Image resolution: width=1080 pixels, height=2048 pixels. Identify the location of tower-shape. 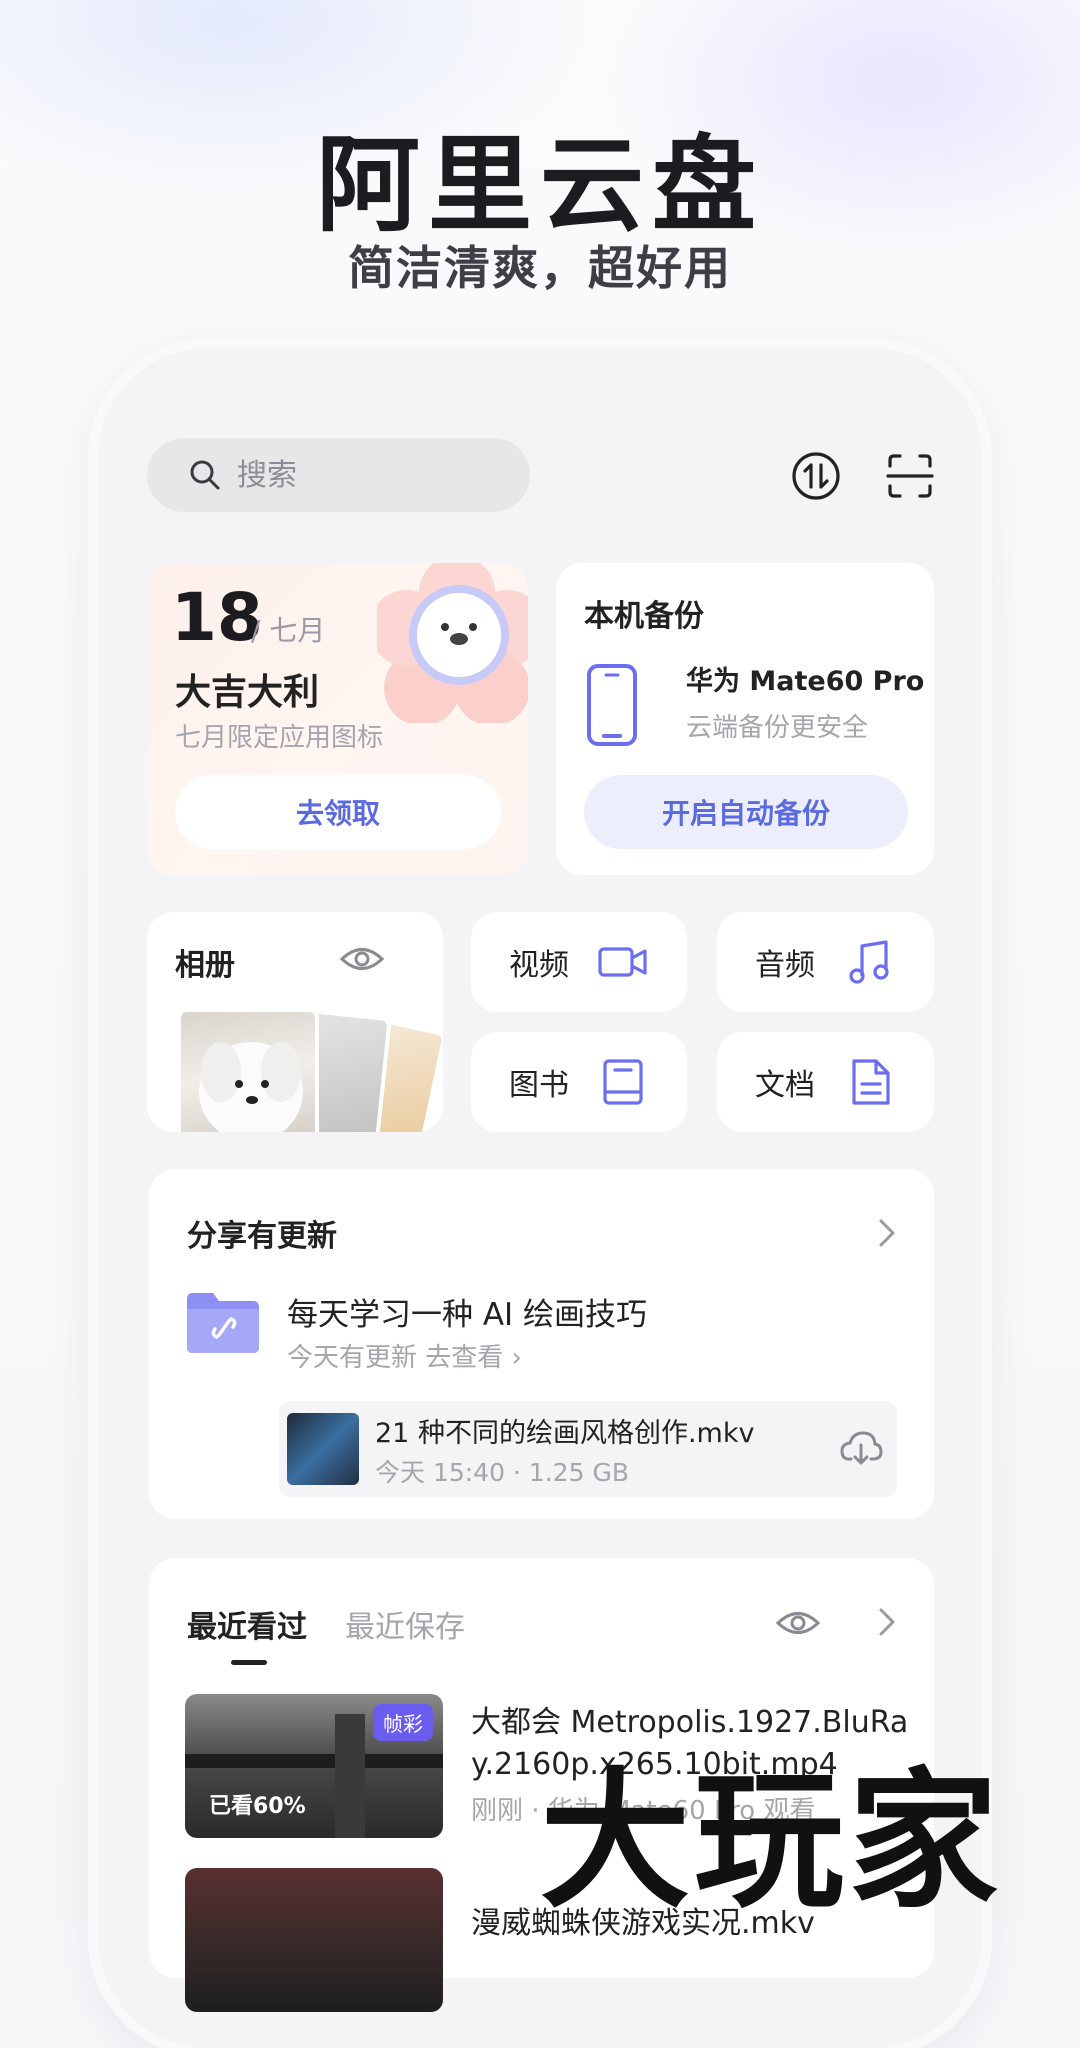
(350, 1776).